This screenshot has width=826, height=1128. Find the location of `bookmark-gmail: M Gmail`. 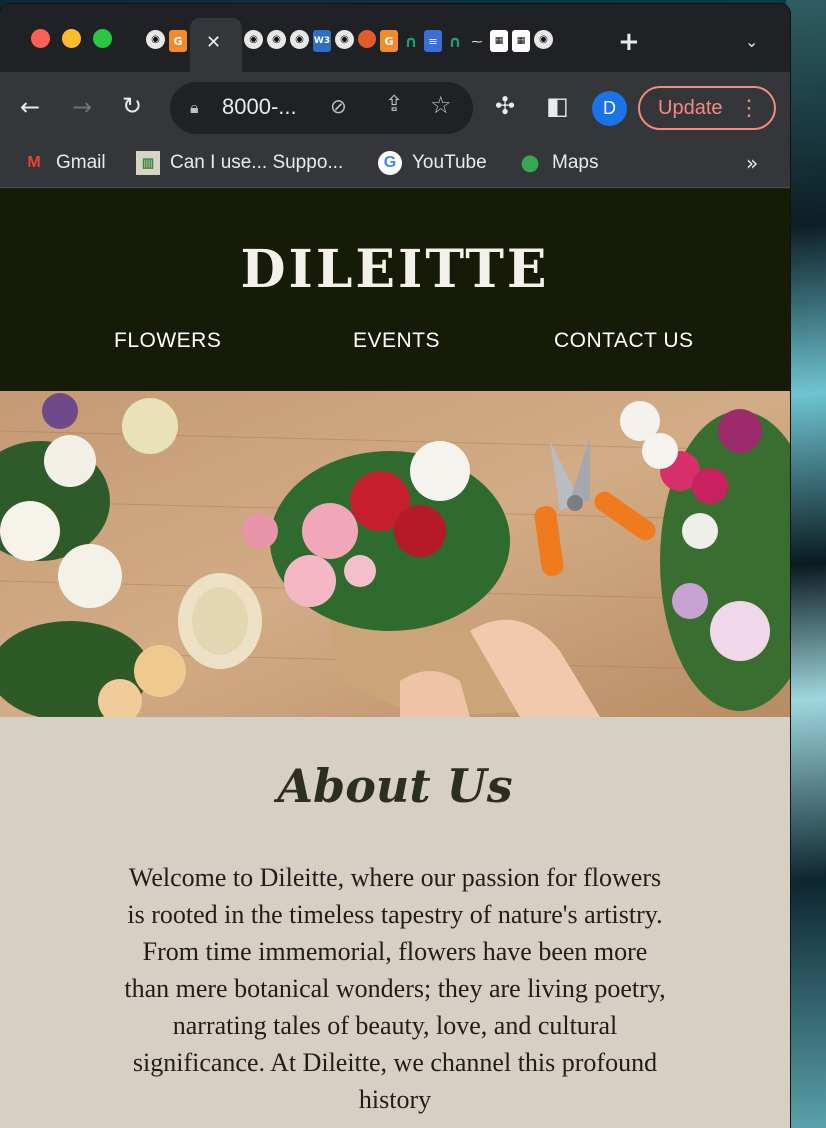

bookmark-gmail: M Gmail is located at coordinates (64, 163).